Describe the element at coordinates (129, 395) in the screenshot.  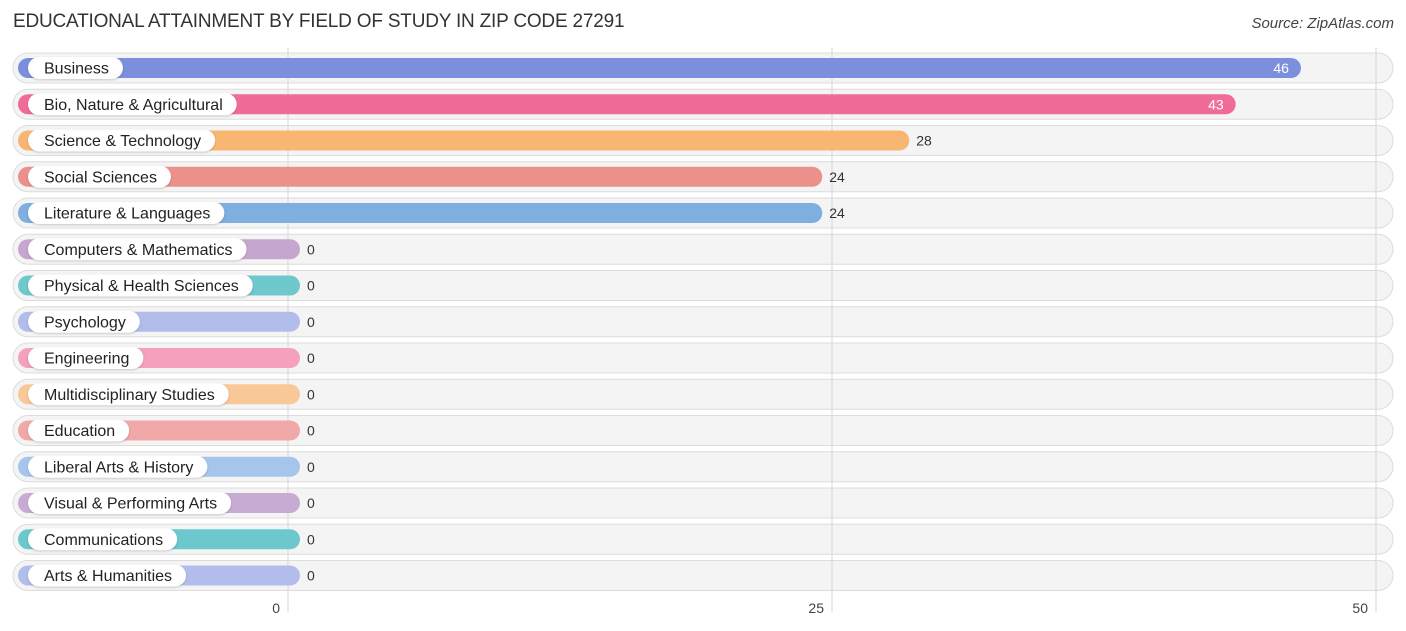
I see `category-label: Multidisciplinary Studies` at that location.